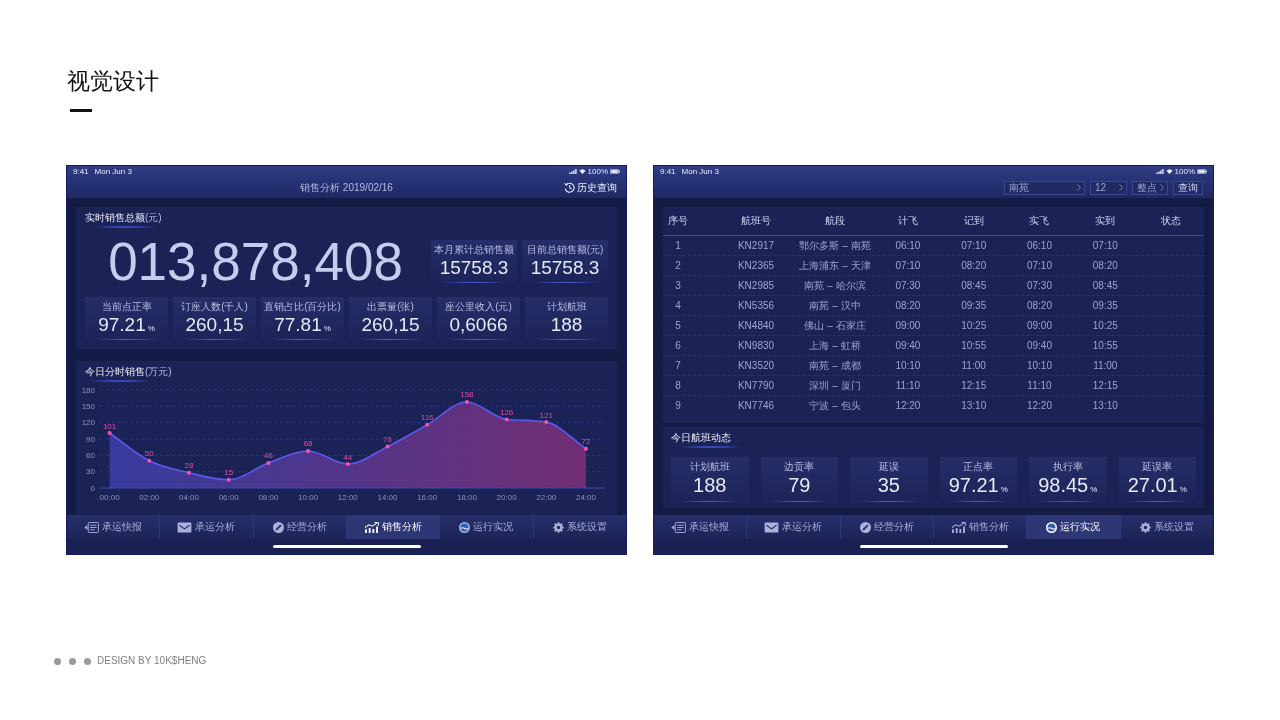 The image size is (1280, 720). Describe the element at coordinates (756, 406) in the screenshot. I see `table-cell: KN7746` at that location.